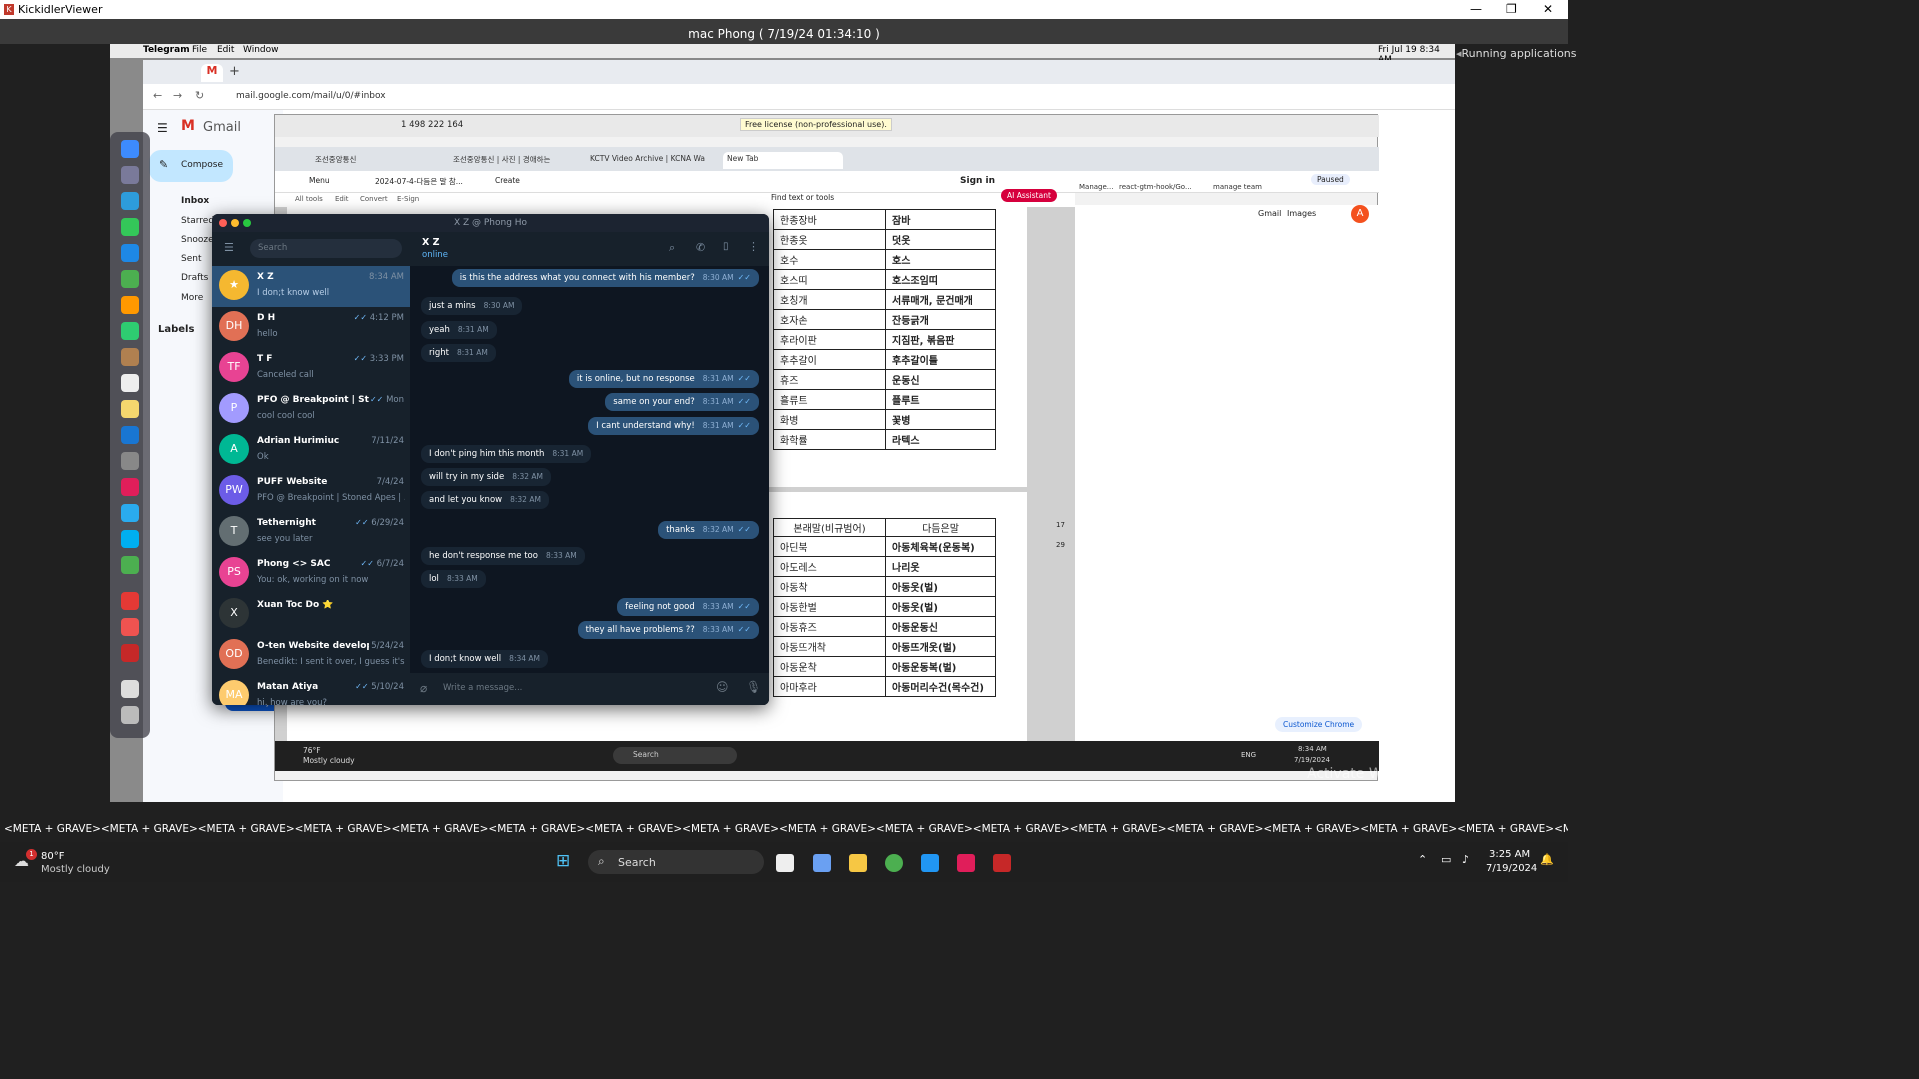 The image size is (1919, 1079). What do you see at coordinates (673, 426) in the screenshot?
I see `message-bubble: I cant understand why! 8:31 AM ✓✓` at bounding box center [673, 426].